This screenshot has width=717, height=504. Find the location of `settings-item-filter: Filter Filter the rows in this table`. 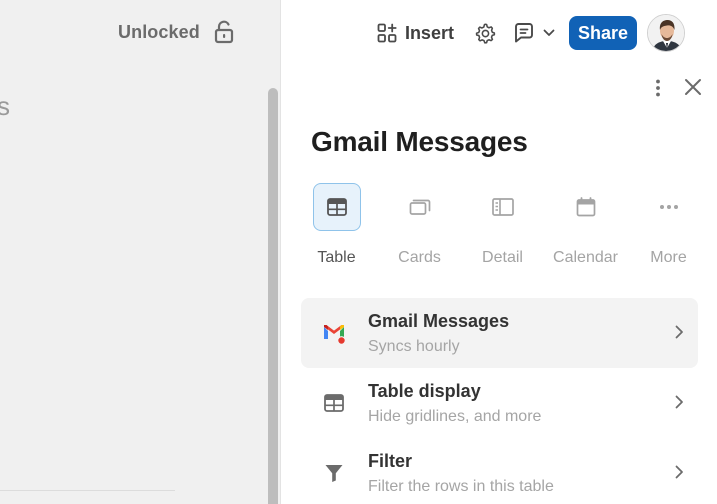

settings-item-filter: Filter Filter the rows in this table is located at coordinates (499, 471).